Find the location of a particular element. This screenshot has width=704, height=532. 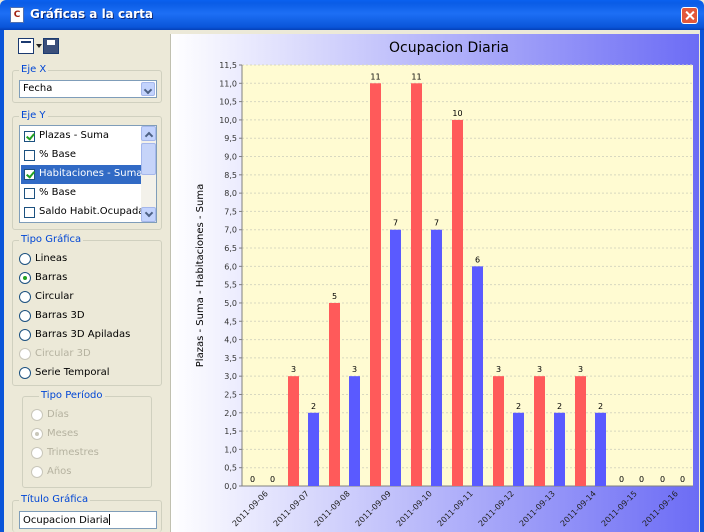

y-axis-label: Plazas - Suma - Habitaciones - Suma is located at coordinates (200, 275).